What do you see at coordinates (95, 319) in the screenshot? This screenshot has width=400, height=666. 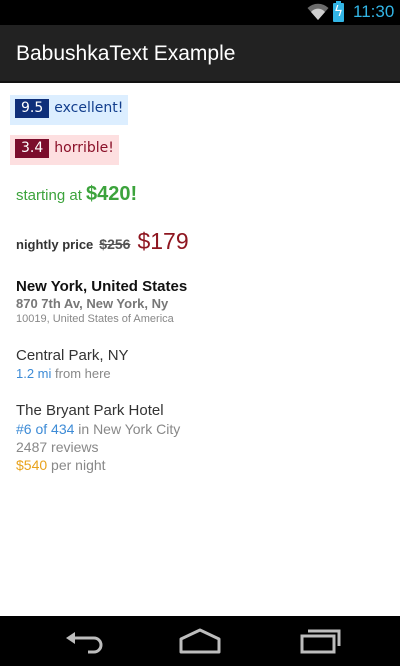 I see `address-line3: 10019, United States of America` at bounding box center [95, 319].